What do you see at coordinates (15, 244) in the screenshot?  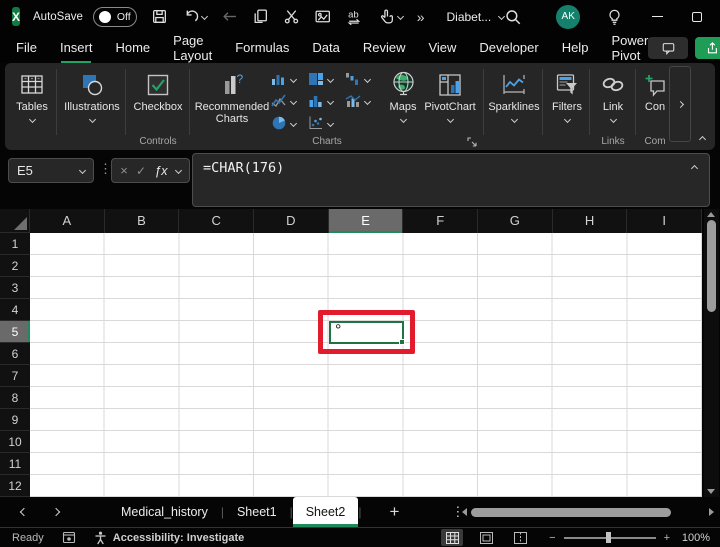 I see `row-header-1: 1` at bounding box center [15, 244].